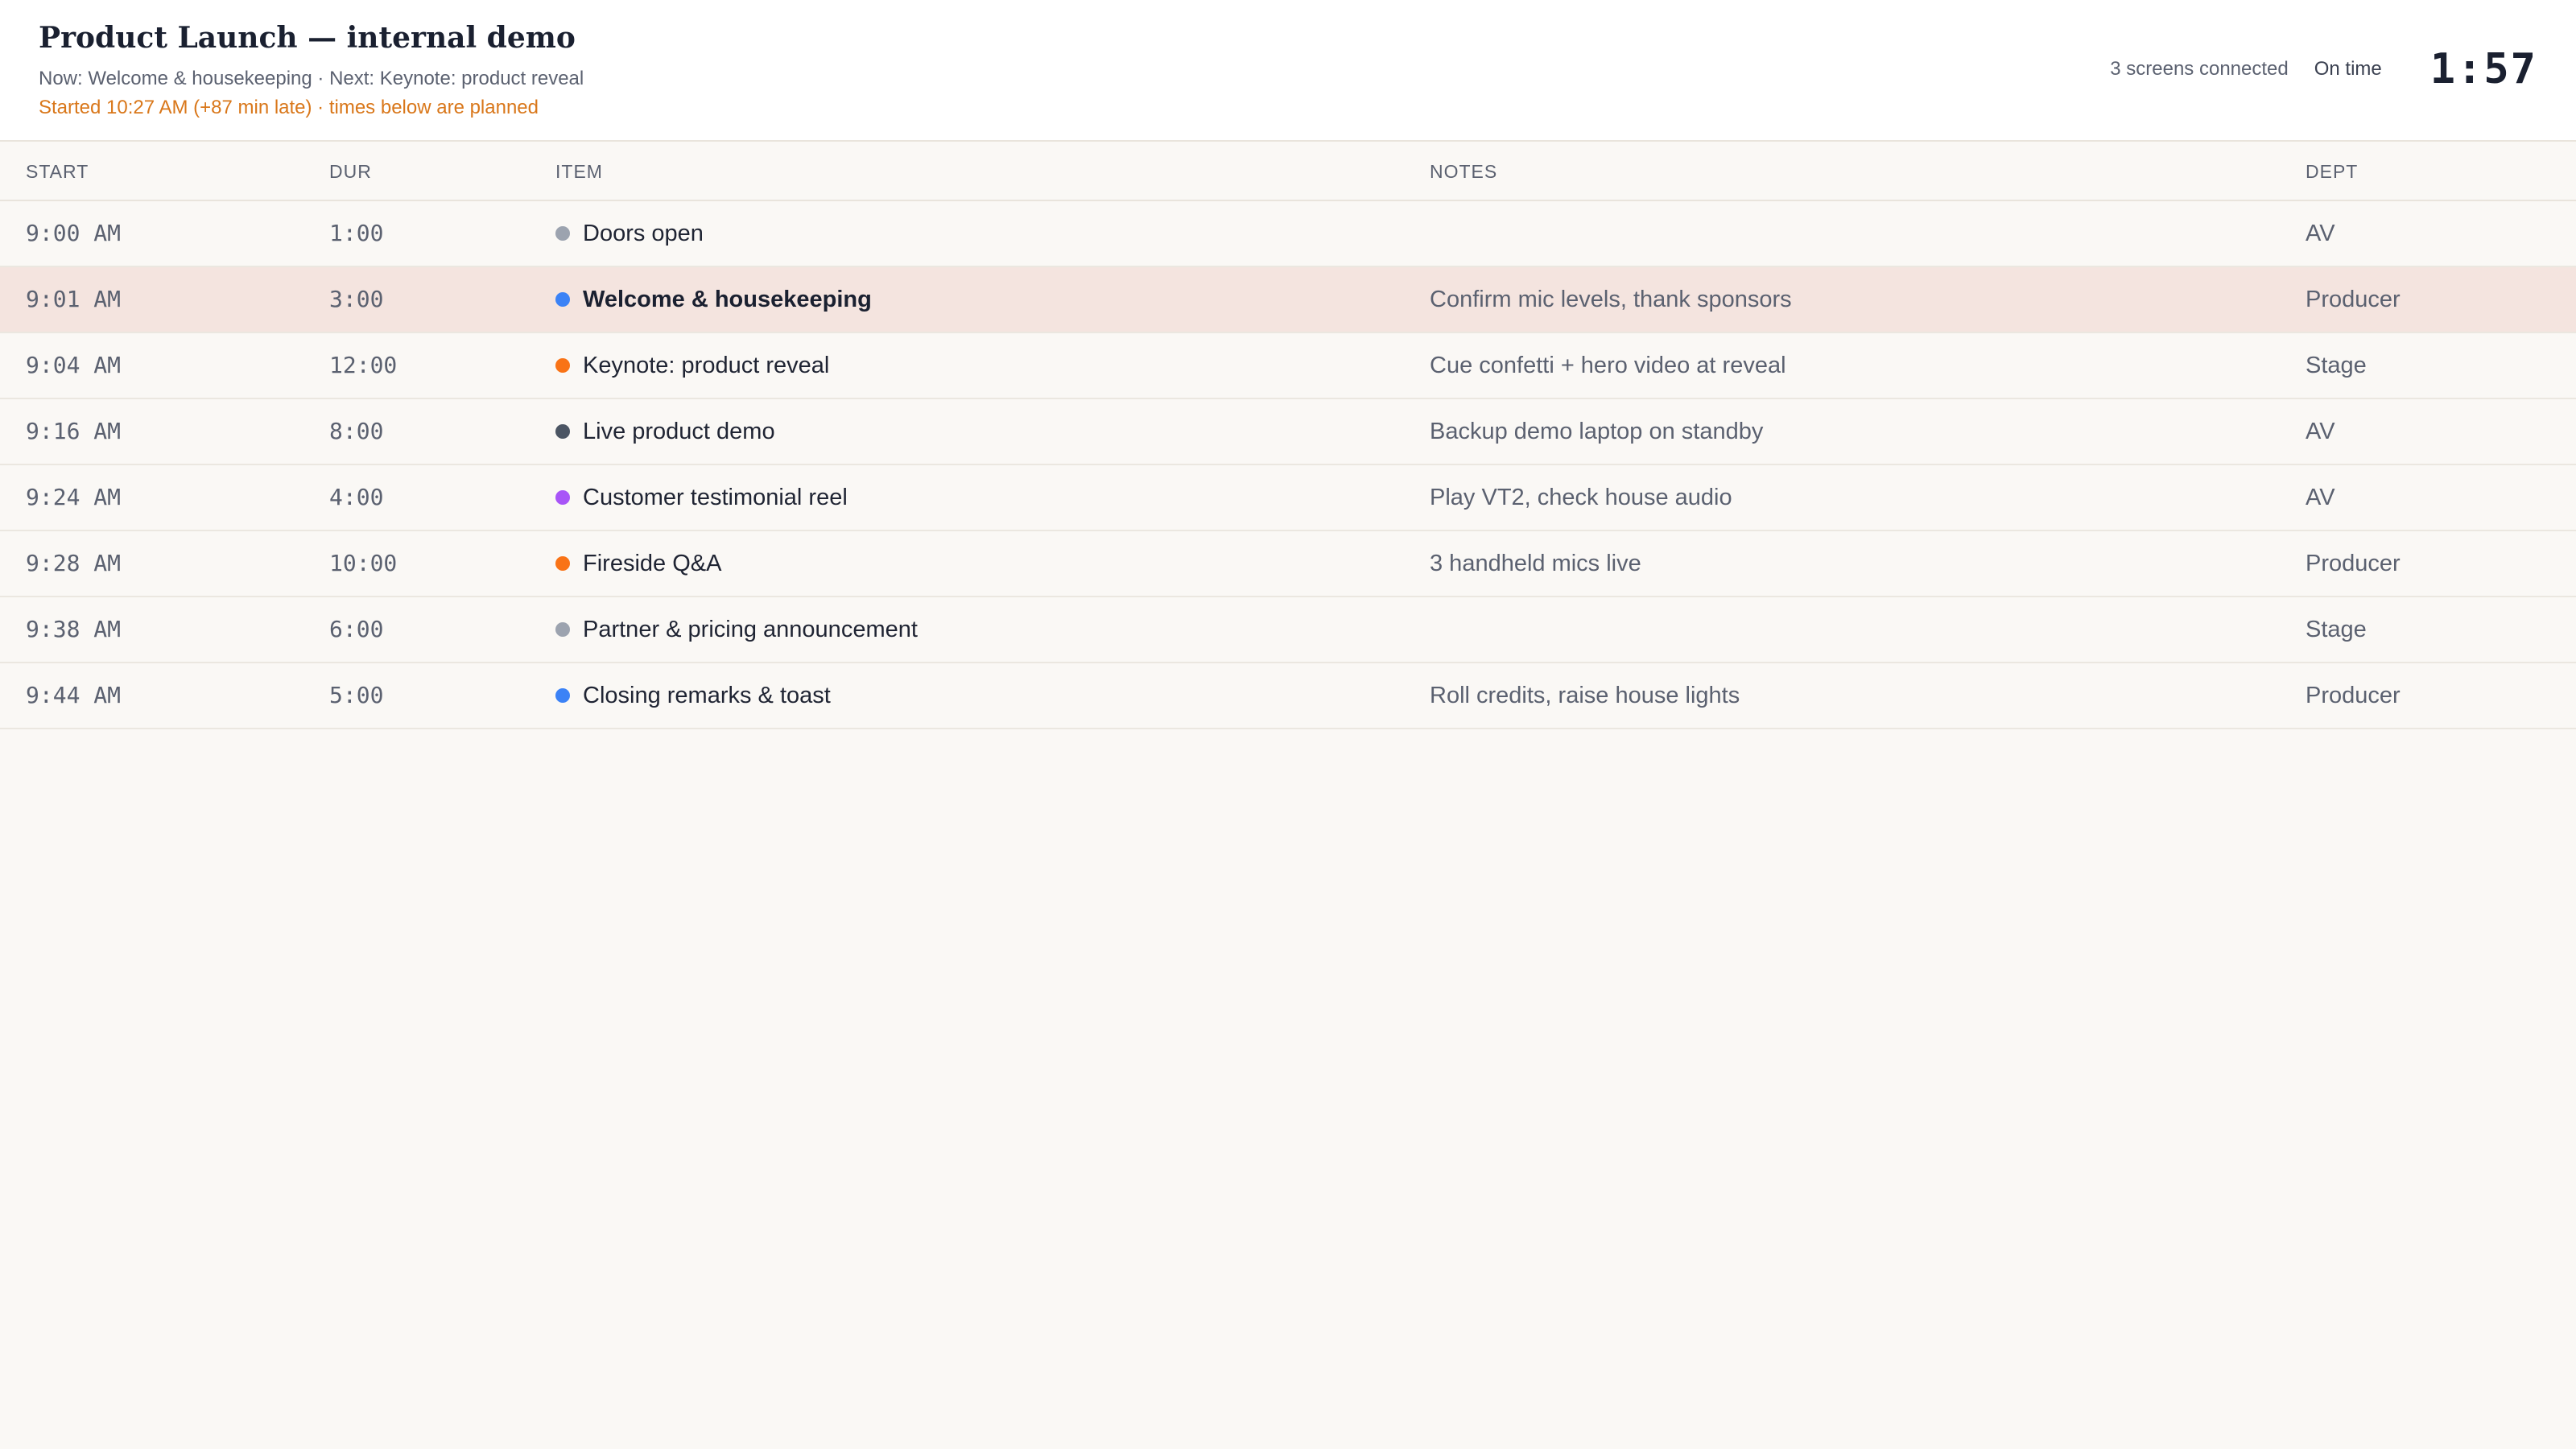 This screenshot has width=2576, height=1449. Describe the element at coordinates (74, 497) in the screenshot. I see `start-time: 9:24 AM` at that location.